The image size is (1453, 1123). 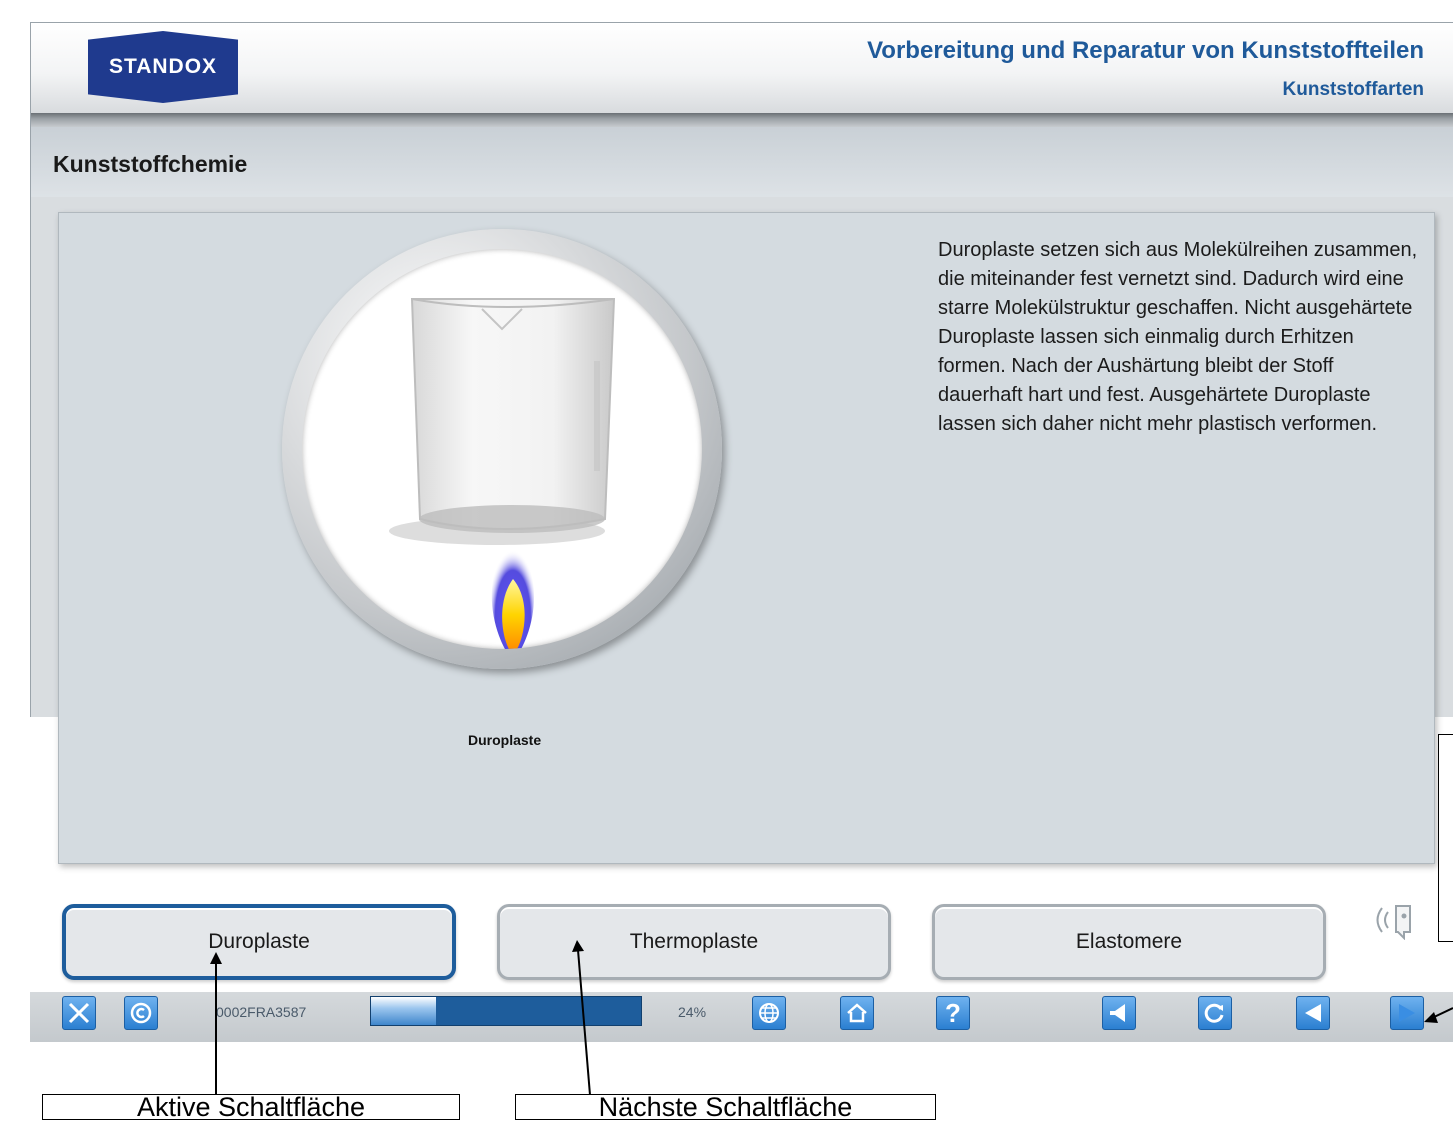 What do you see at coordinates (1445, 838) in the screenshot?
I see `callout-box-right` at bounding box center [1445, 838].